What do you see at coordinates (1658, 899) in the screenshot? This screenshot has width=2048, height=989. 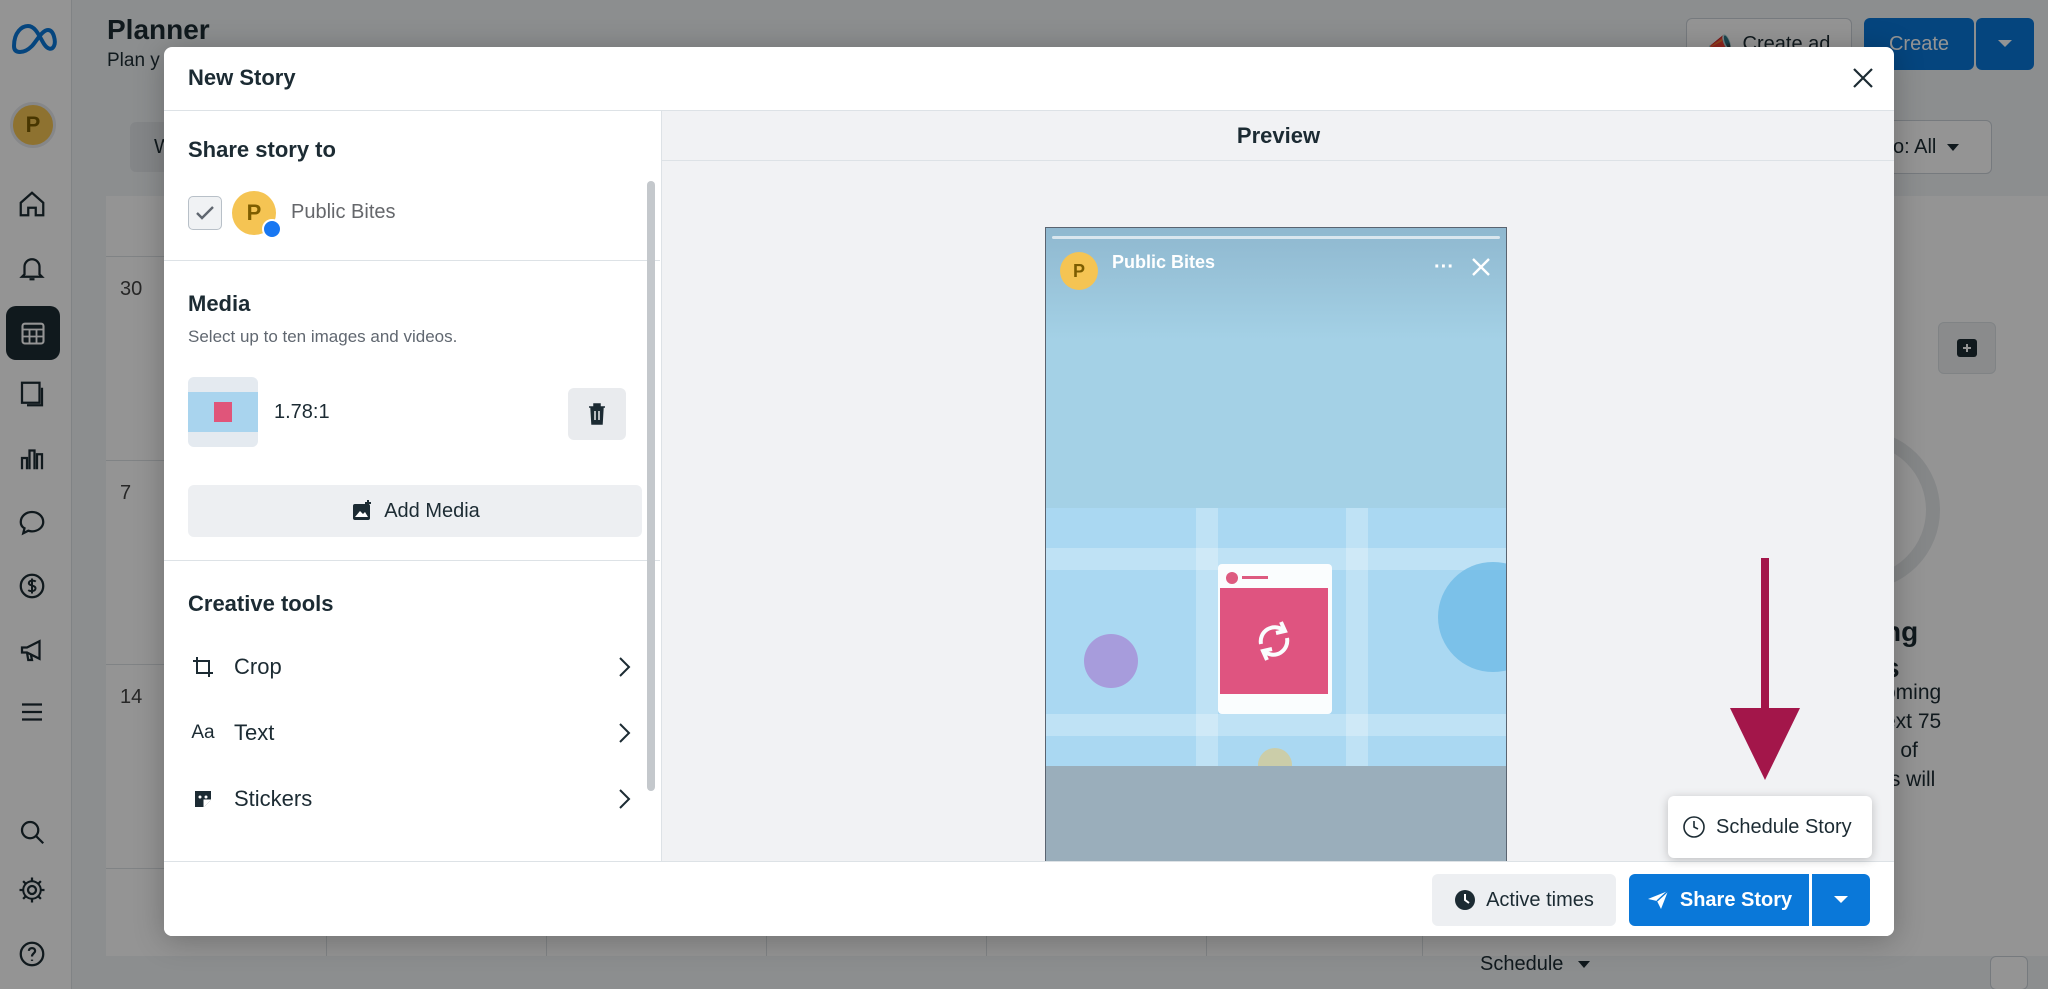 I see `send-icon` at bounding box center [1658, 899].